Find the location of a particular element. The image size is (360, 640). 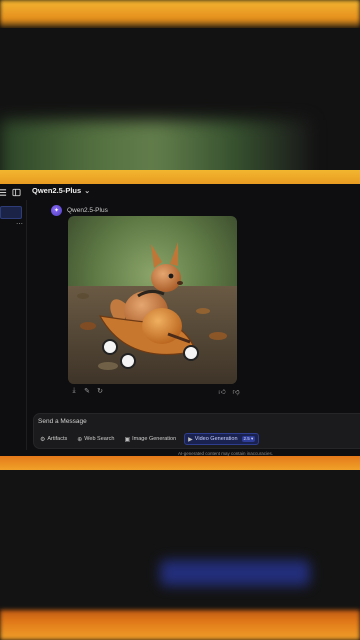

chevron-down-icon: ⌄ is located at coordinates (87, 191).